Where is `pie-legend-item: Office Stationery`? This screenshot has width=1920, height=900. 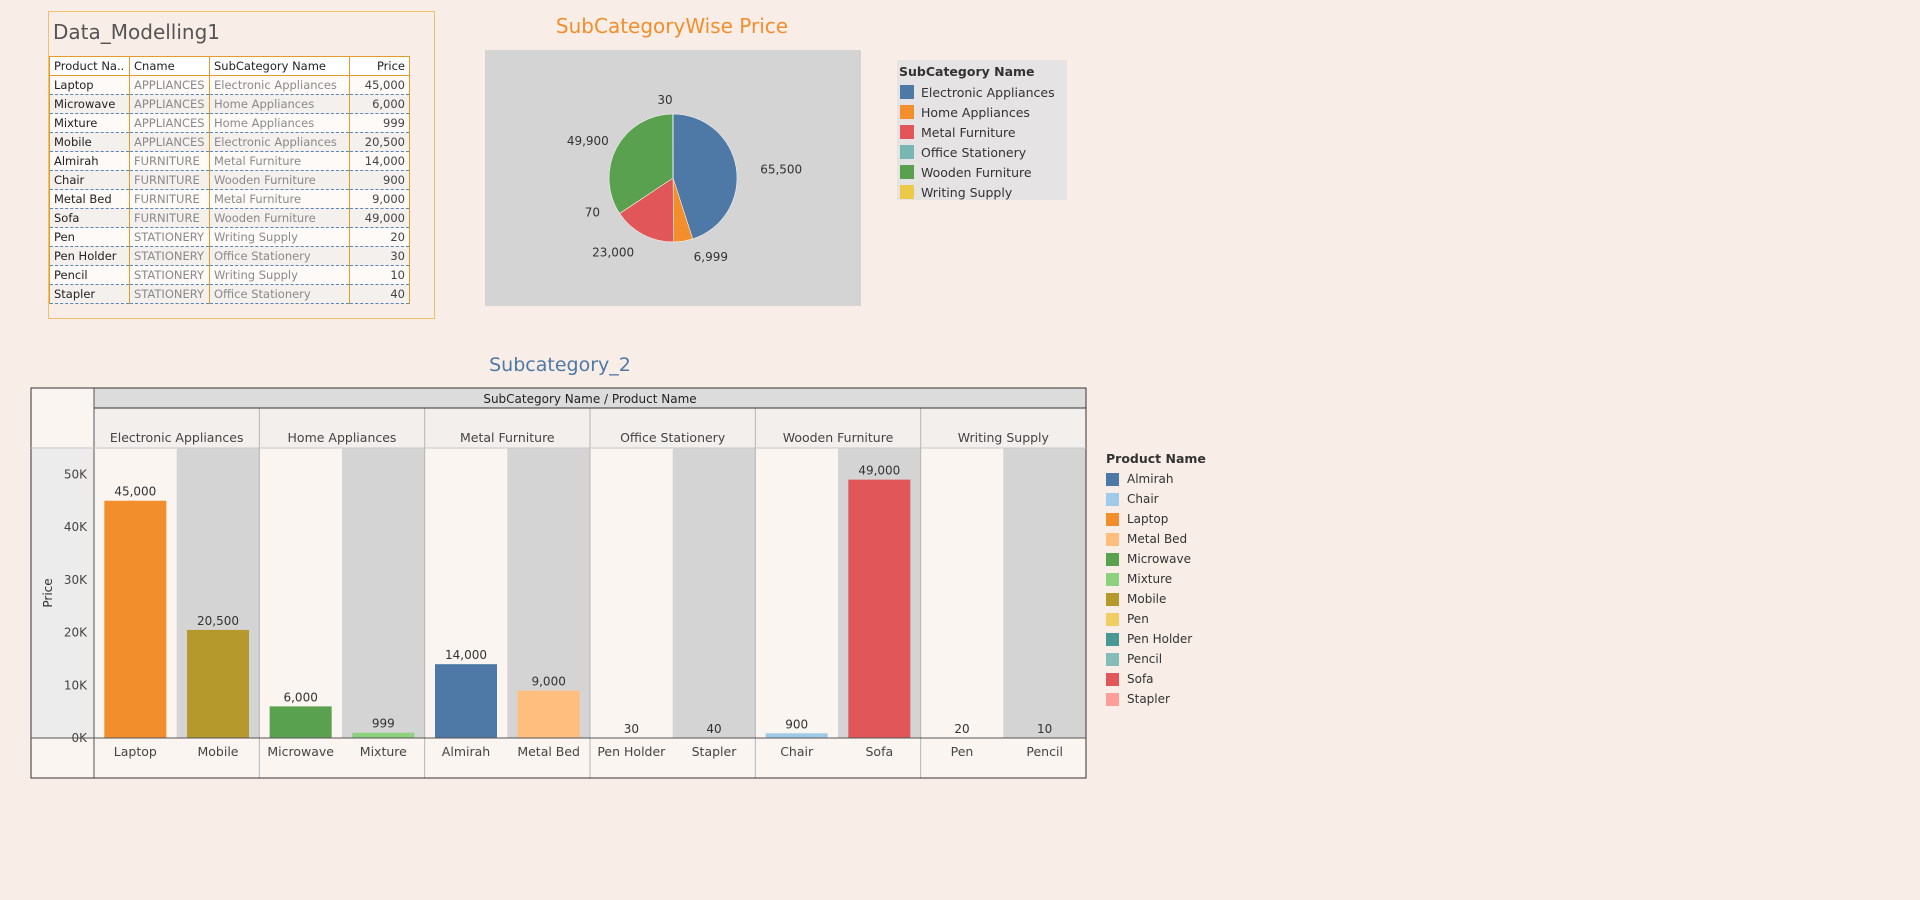
pie-legend-item: Office Stationery is located at coordinates (983, 152).